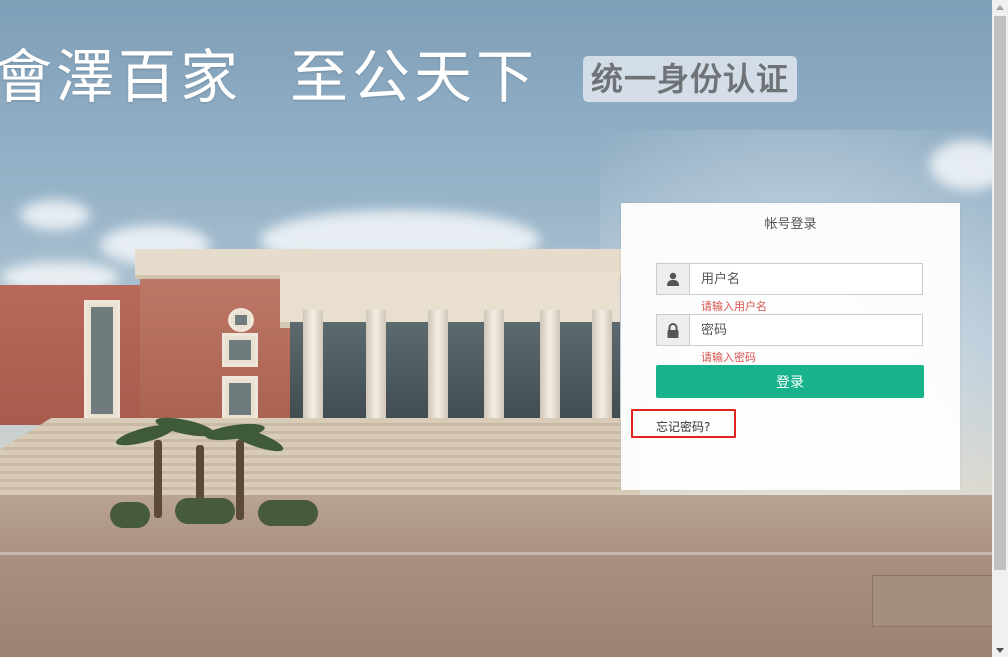  Describe the element at coordinates (734, 306) in the screenshot. I see `username-hint: 请输入用户名` at that location.